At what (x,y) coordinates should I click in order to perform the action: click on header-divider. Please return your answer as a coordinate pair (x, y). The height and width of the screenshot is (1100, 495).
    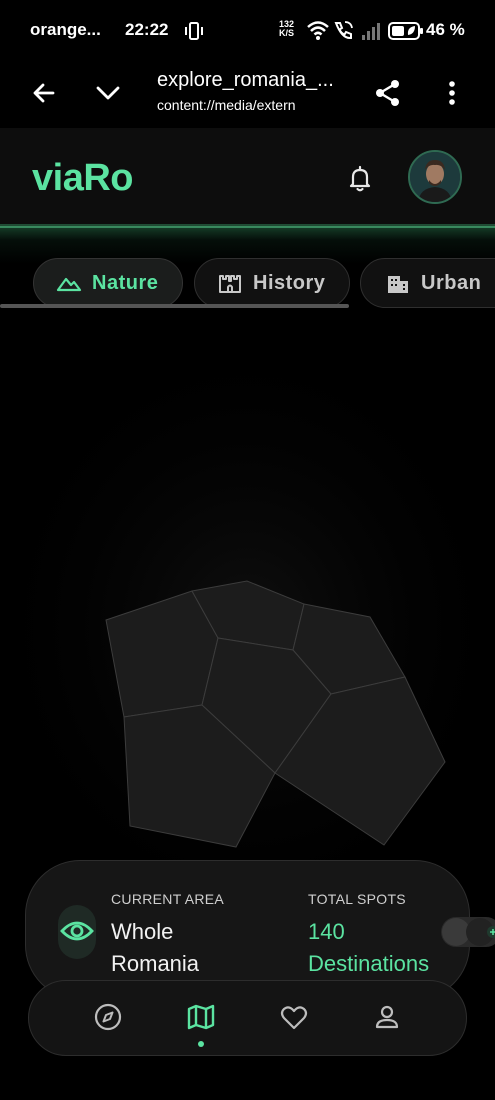
    Looking at the image, I should click on (247, 227).